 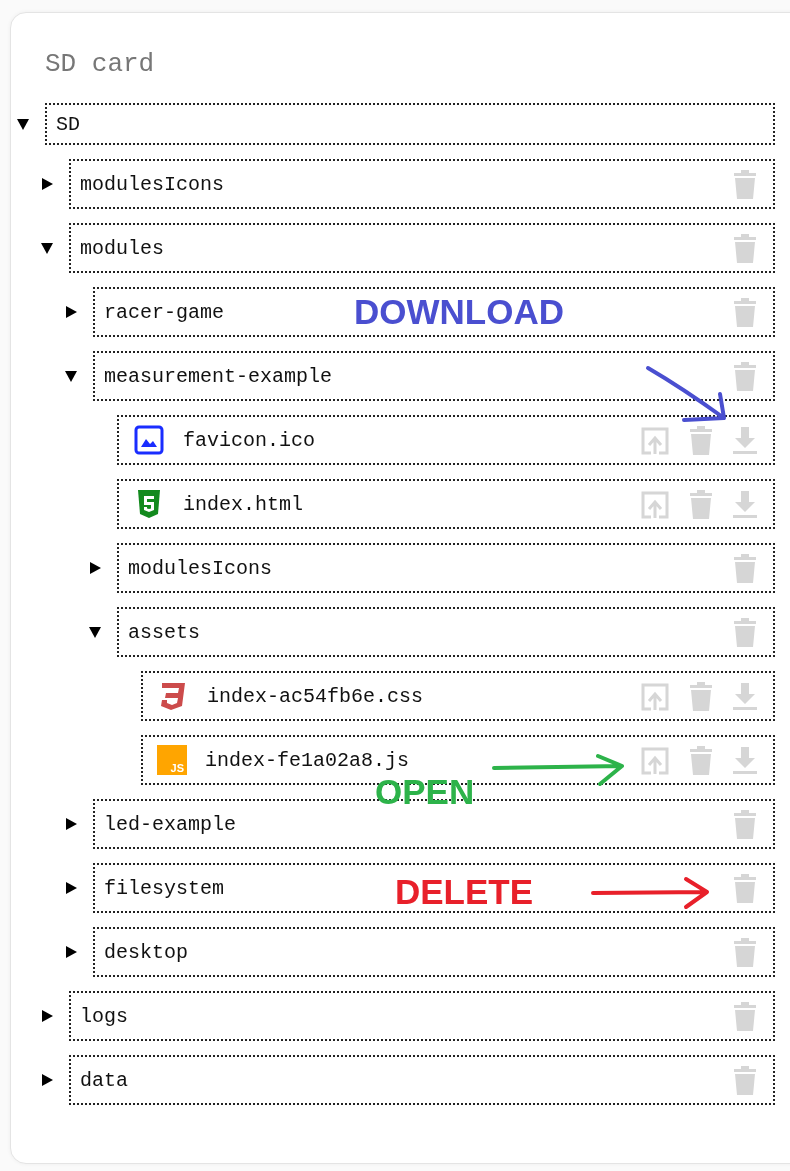 I want to click on file-row: index-ac54fb6e.css, so click(x=458, y=696).